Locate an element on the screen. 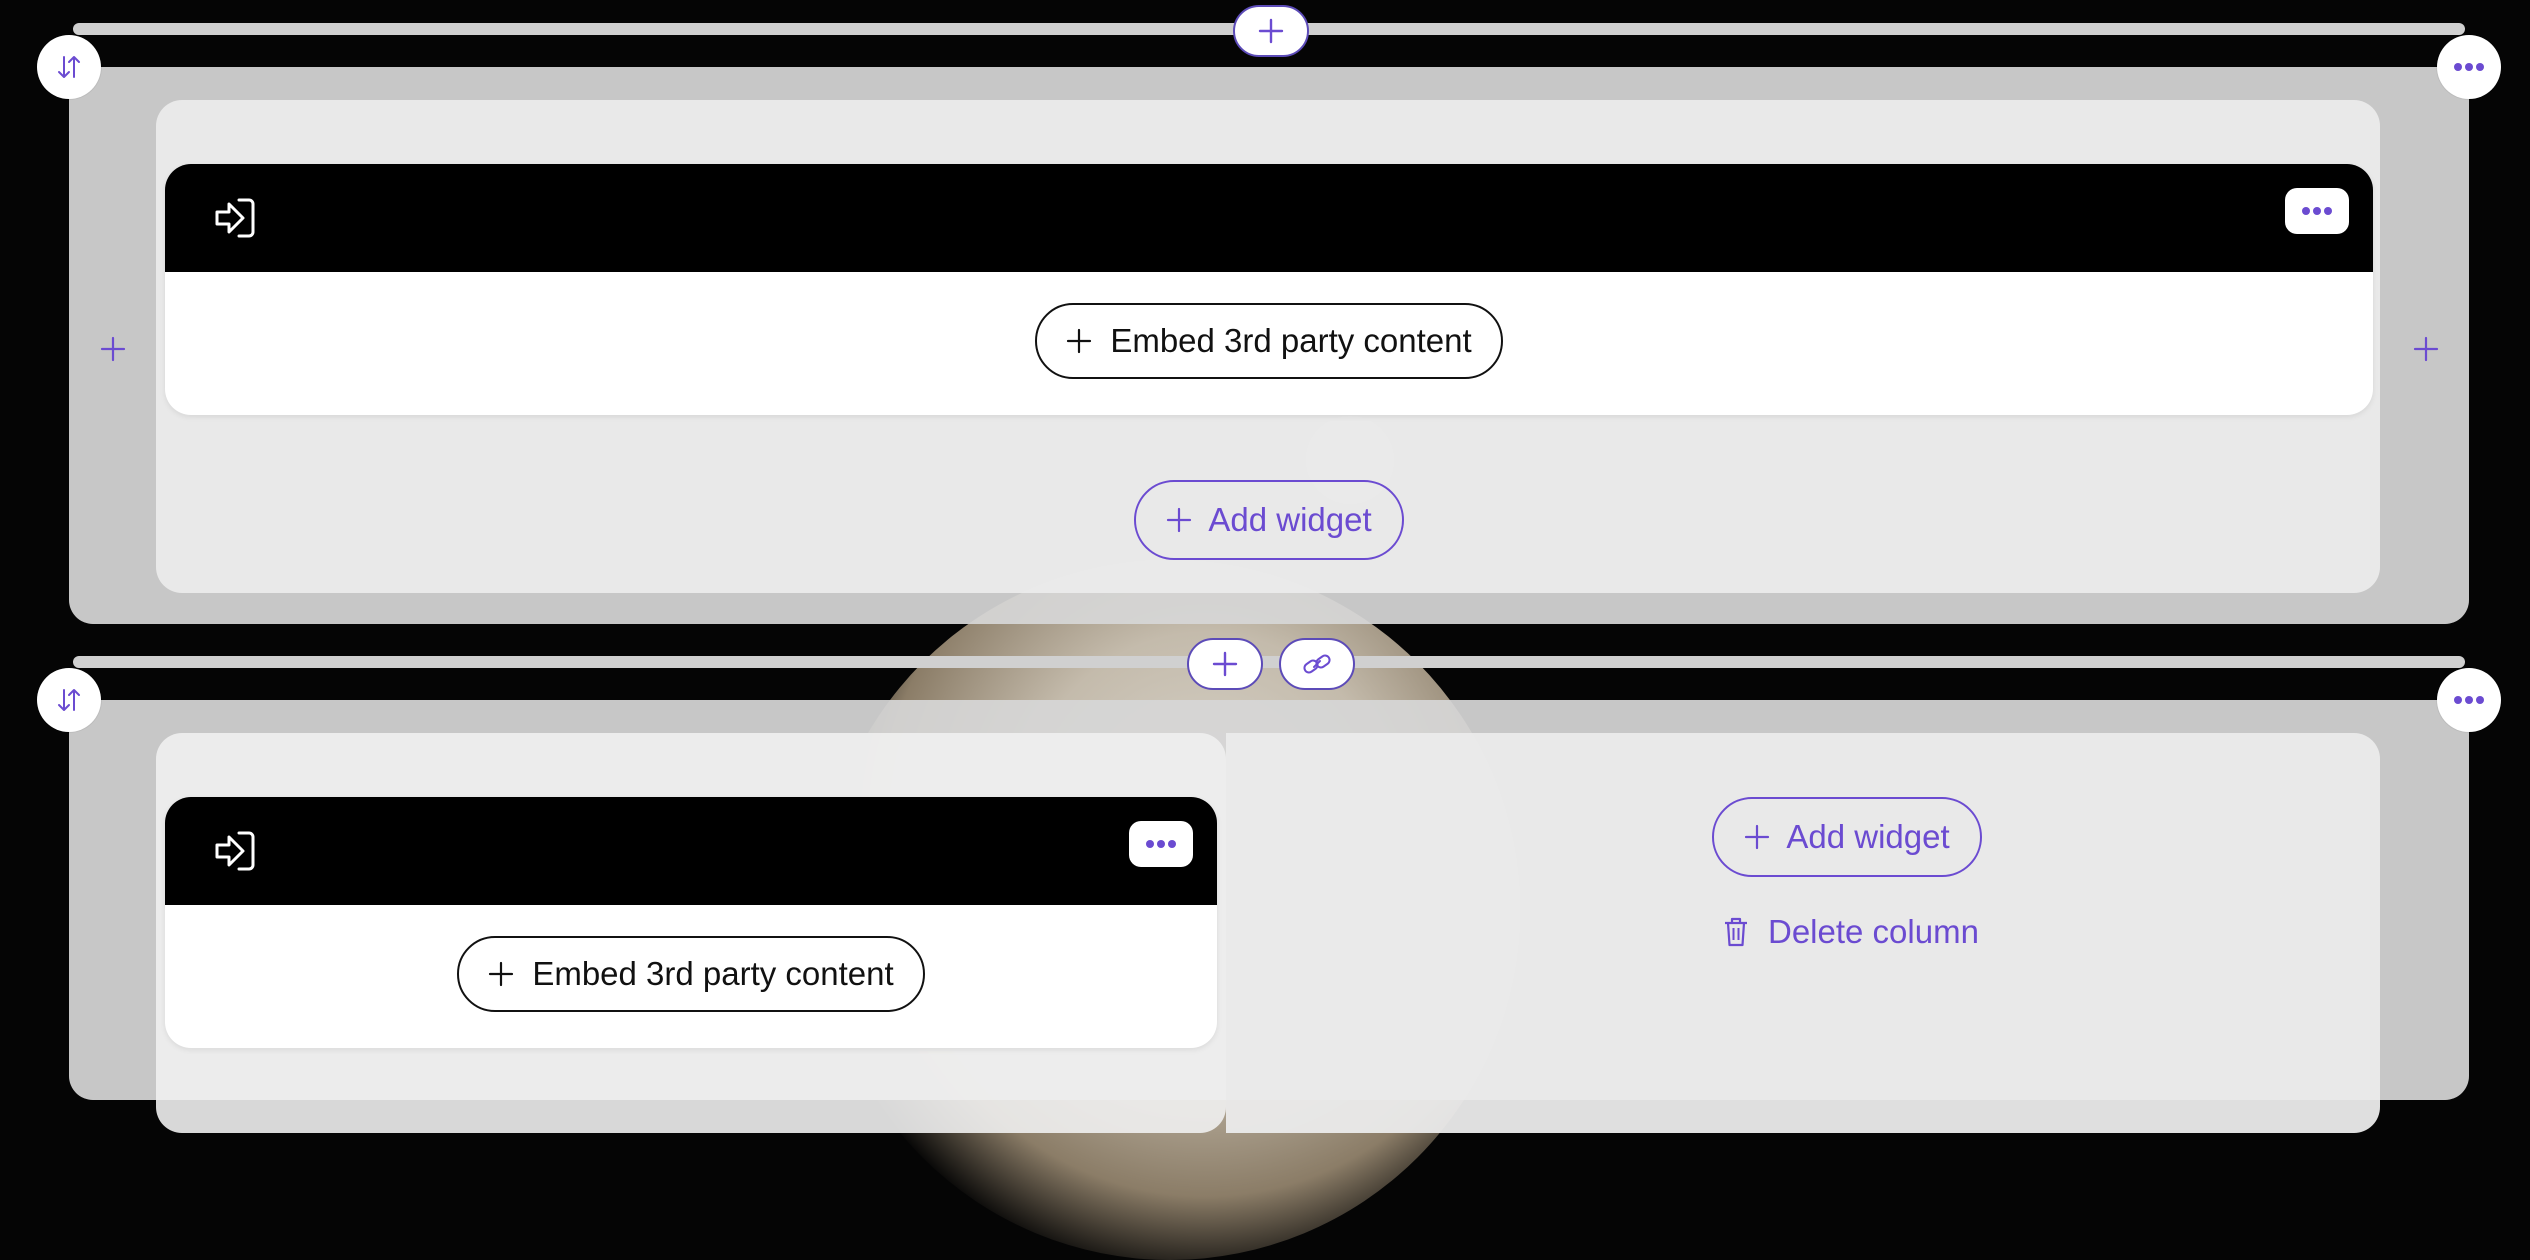 The height and width of the screenshot is (1260, 2530). trash-icon is located at coordinates (1736, 932).